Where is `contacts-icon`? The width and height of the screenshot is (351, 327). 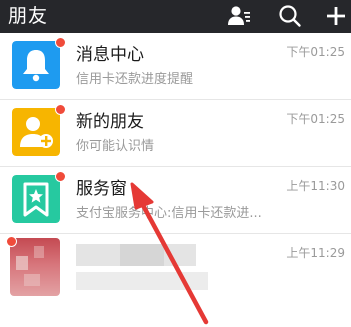 contacts-icon is located at coordinates (239, 16).